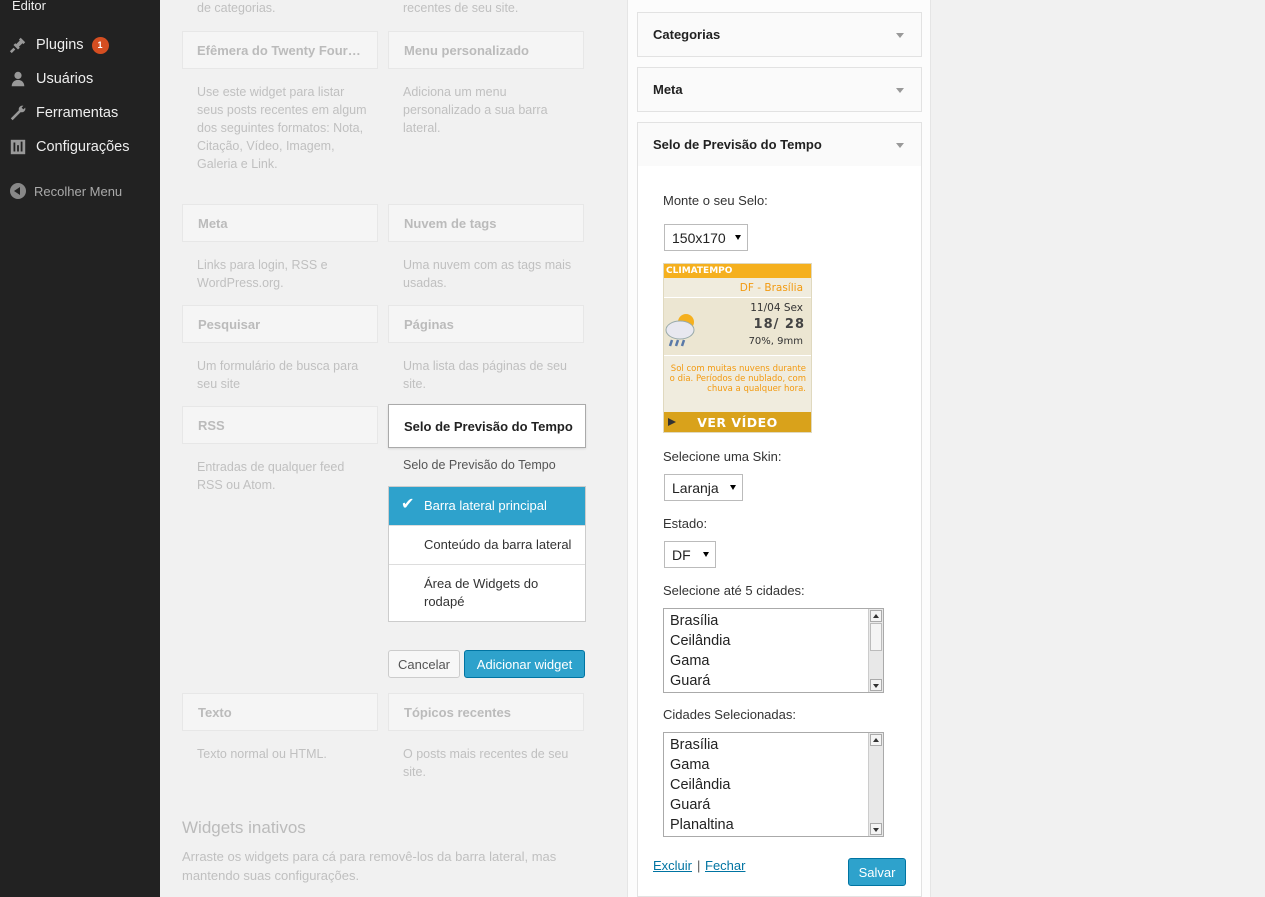  What do you see at coordinates (424, 664) in the screenshot?
I see `cancel-button: Cancelar` at bounding box center [424, 664].